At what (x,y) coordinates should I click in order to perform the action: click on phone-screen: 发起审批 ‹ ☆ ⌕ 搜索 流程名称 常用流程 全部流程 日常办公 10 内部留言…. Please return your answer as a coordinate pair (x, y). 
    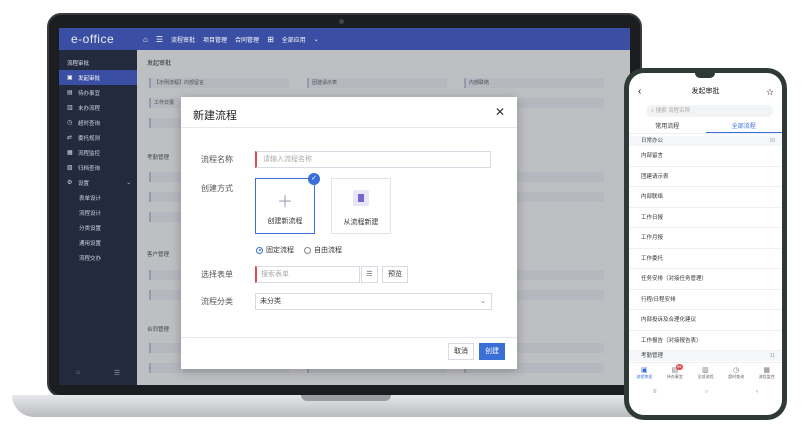
    Looking at the image, I should click on (705, 244).